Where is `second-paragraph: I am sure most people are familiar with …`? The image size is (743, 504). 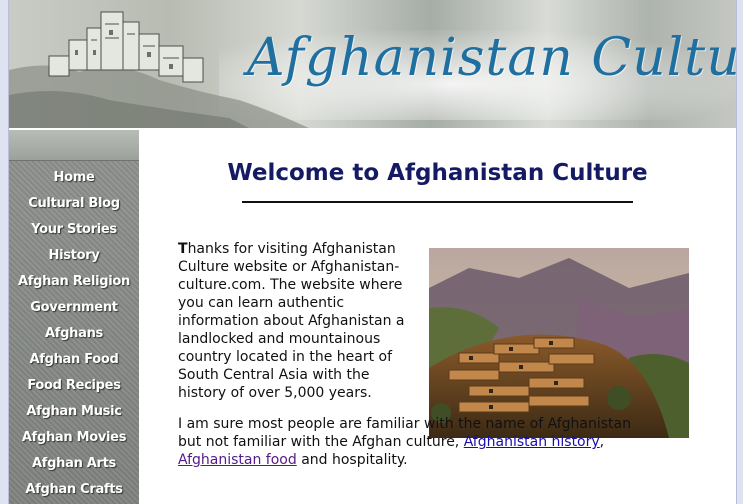 second-paragraph: I am sure most people are familiar with … is located at coordinates (410, 442).